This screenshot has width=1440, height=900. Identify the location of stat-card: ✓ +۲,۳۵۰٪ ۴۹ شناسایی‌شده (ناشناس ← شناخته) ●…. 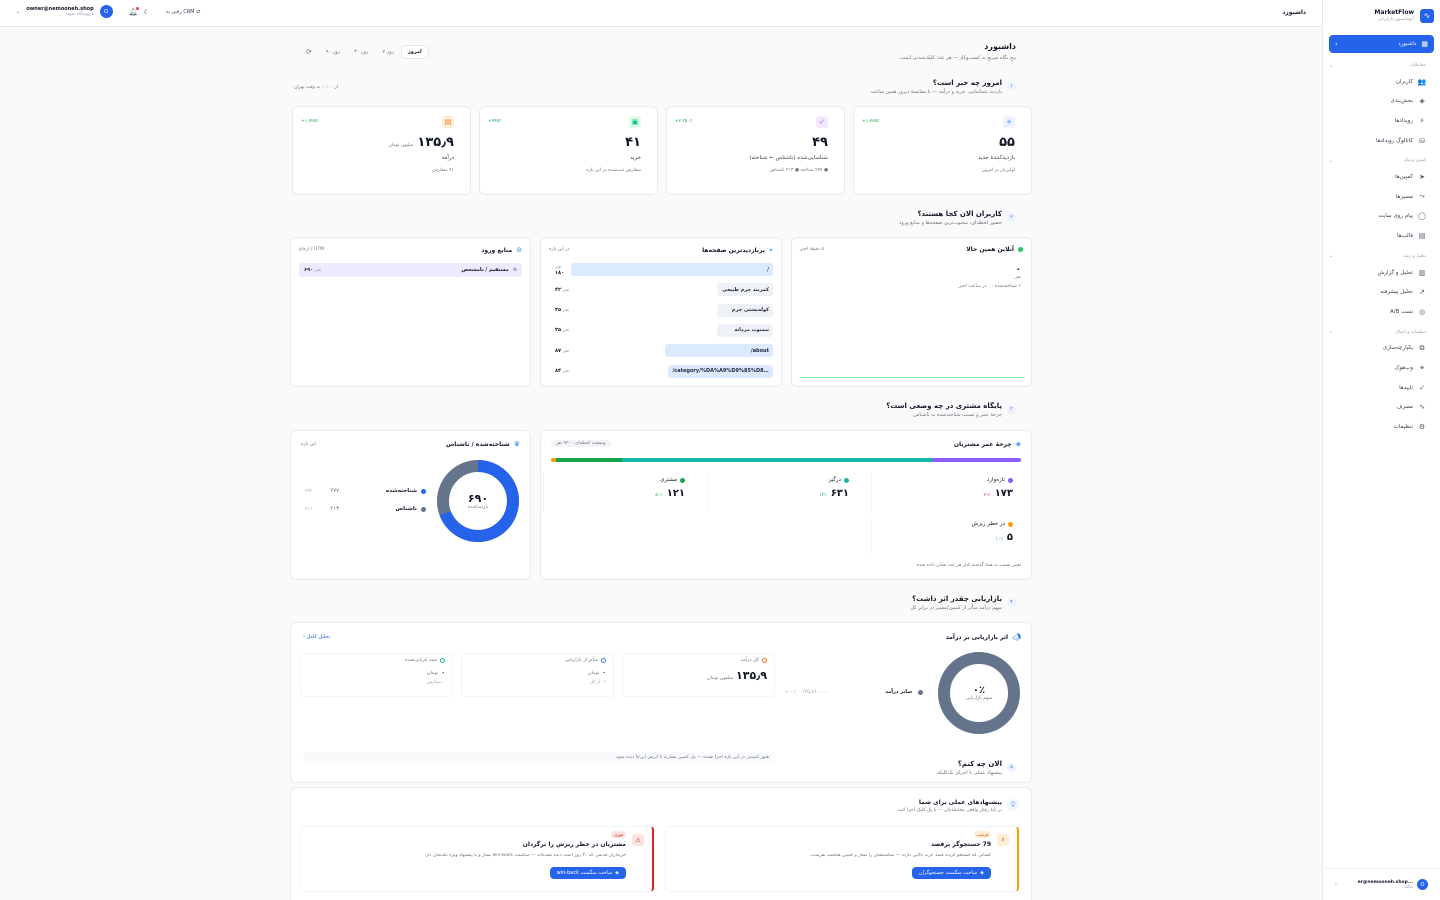
(755, 150).